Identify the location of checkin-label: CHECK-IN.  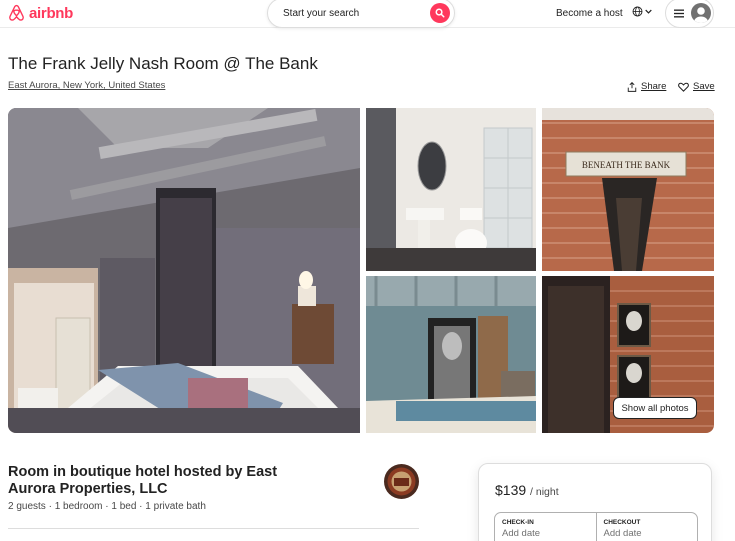
(518, 522).